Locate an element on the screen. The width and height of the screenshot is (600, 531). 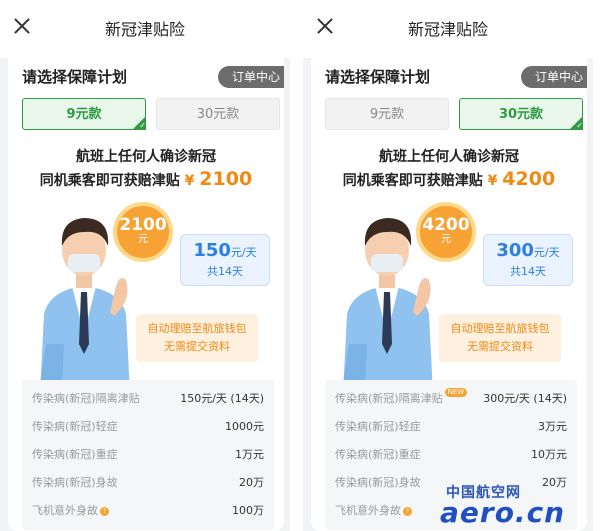
watermark-logo: 中国航空网 aero.cn is located at coordinates (518, 504).